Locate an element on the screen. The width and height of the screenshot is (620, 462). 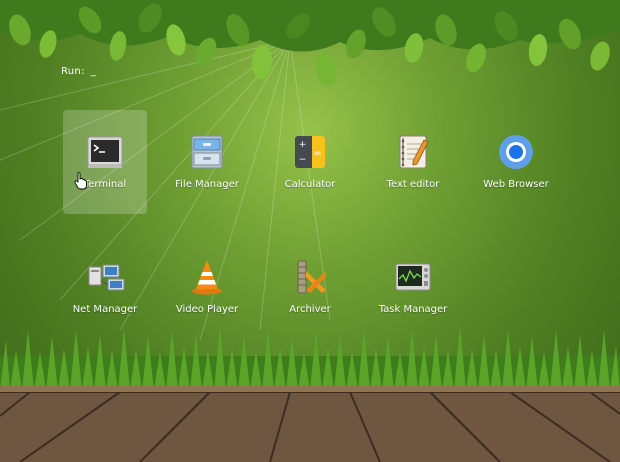
app-net-manager: Net Manager is located at coordinates (105, 287).